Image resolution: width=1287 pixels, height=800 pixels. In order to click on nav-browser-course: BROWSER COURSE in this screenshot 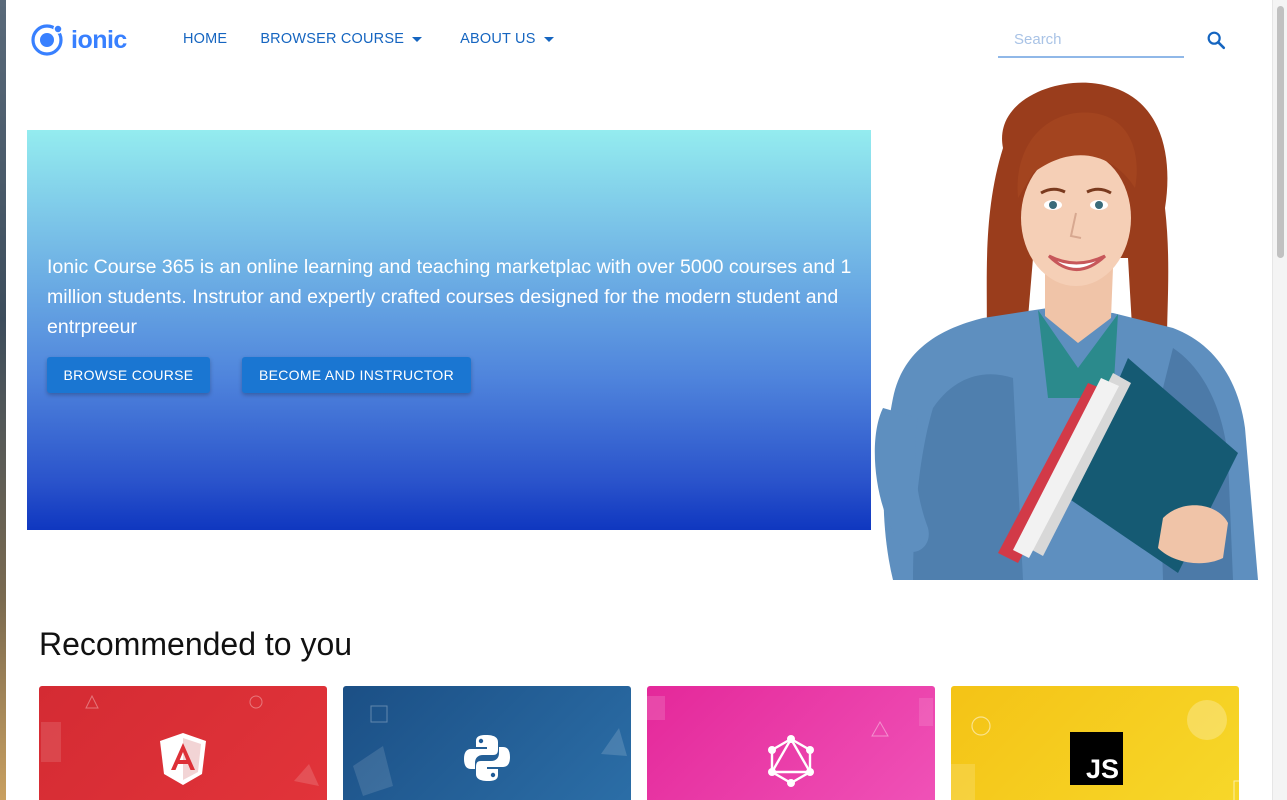, I will do `click(341, 39)`.